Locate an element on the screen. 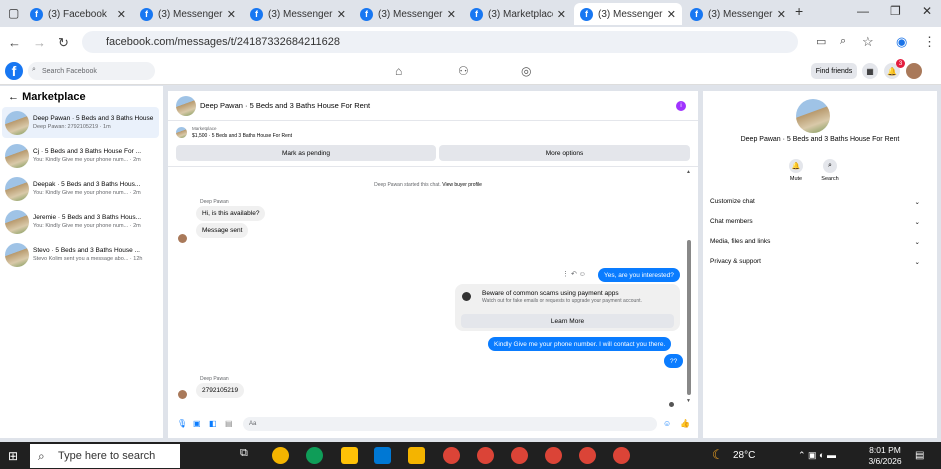 This screenshot has width=941, height=469. windows-start-icon: ⊞ is located at coordinates (13, 456).